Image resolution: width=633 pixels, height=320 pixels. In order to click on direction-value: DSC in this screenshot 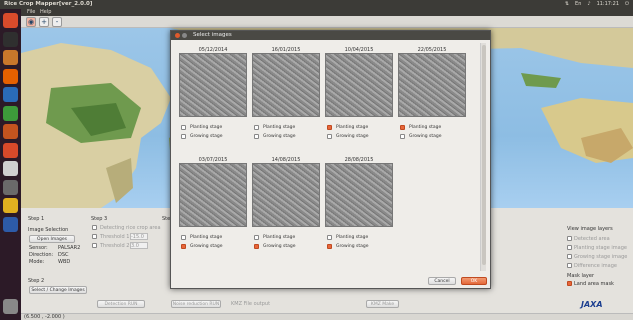, I will do `click(63, 255)`.